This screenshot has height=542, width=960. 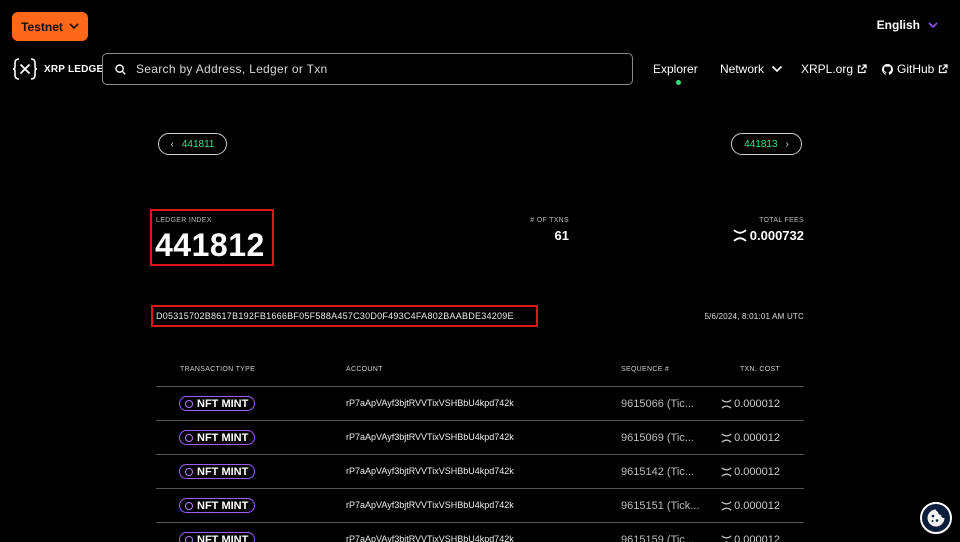 I want to click on network-button-label: Testnet, so click(x=42, y=26).